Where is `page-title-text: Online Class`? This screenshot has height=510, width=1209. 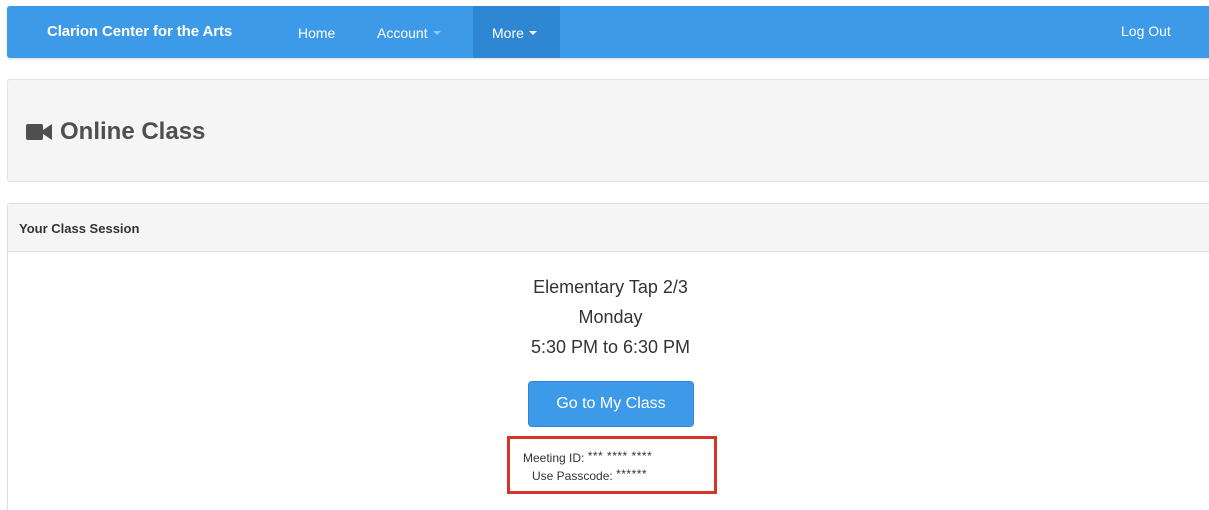
page-title-text: Online Class is located at coordinates (133, 131).